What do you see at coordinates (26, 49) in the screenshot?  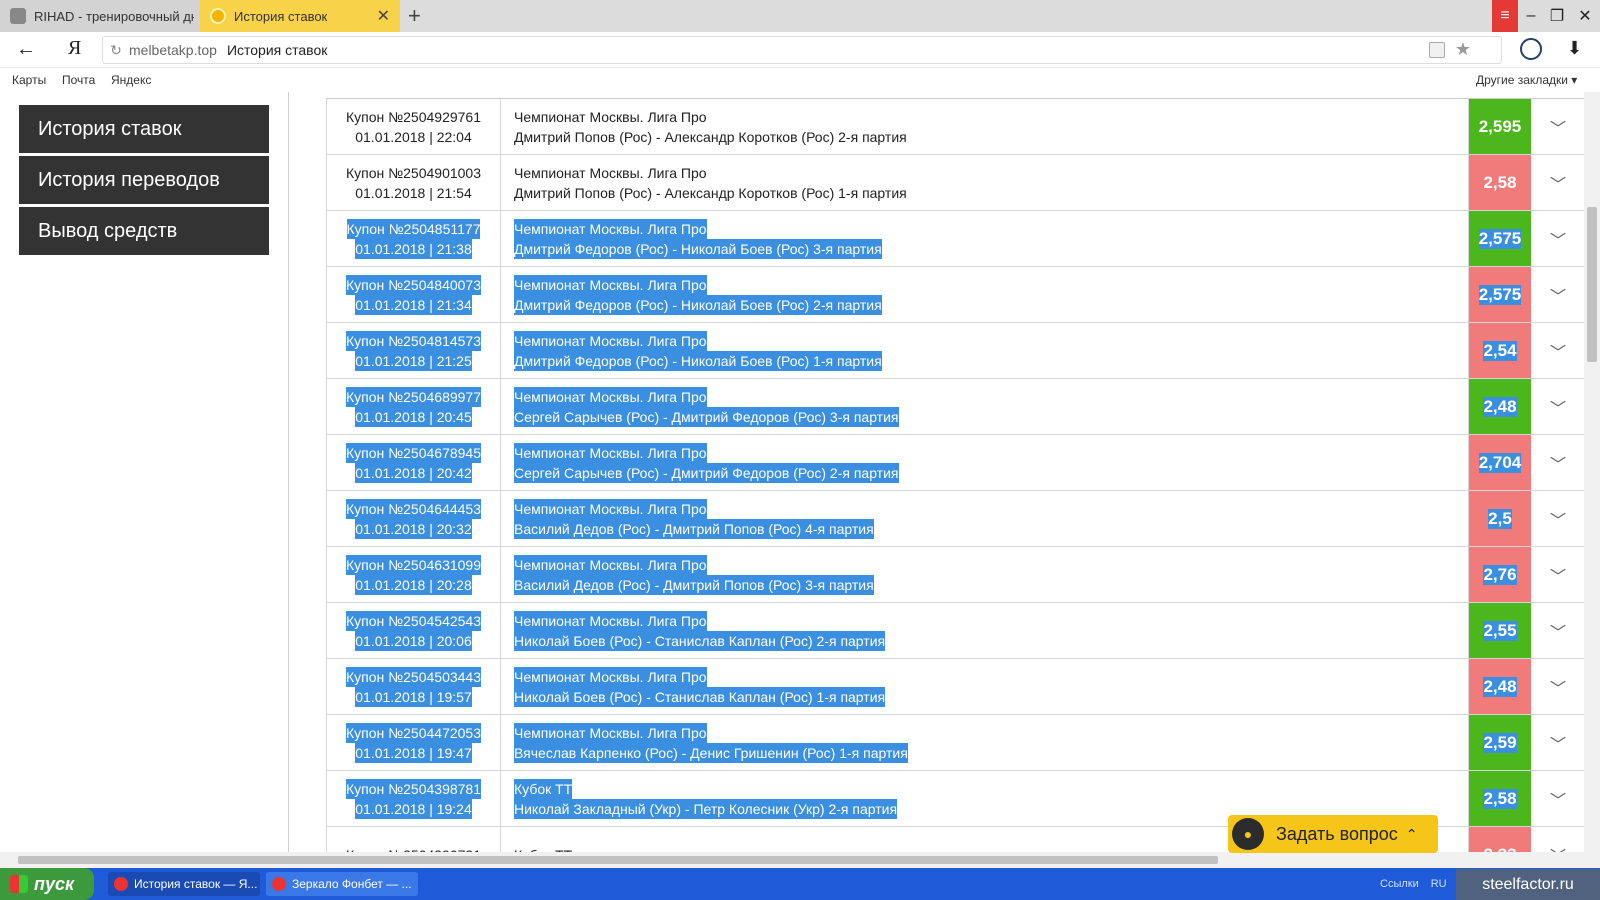 I see `back-arrow-icon: ←` at bounding box center [26, 49].